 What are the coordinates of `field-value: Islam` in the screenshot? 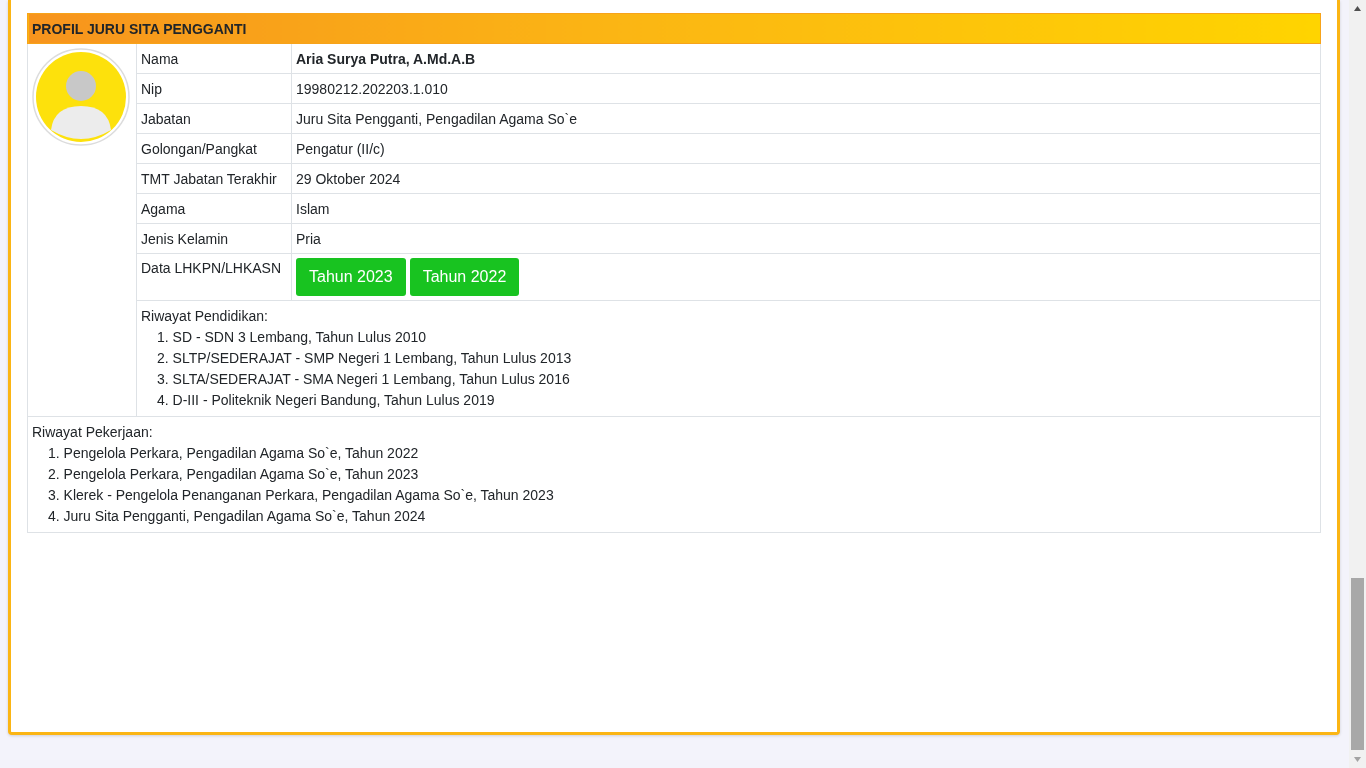 It's located at (806, 208).